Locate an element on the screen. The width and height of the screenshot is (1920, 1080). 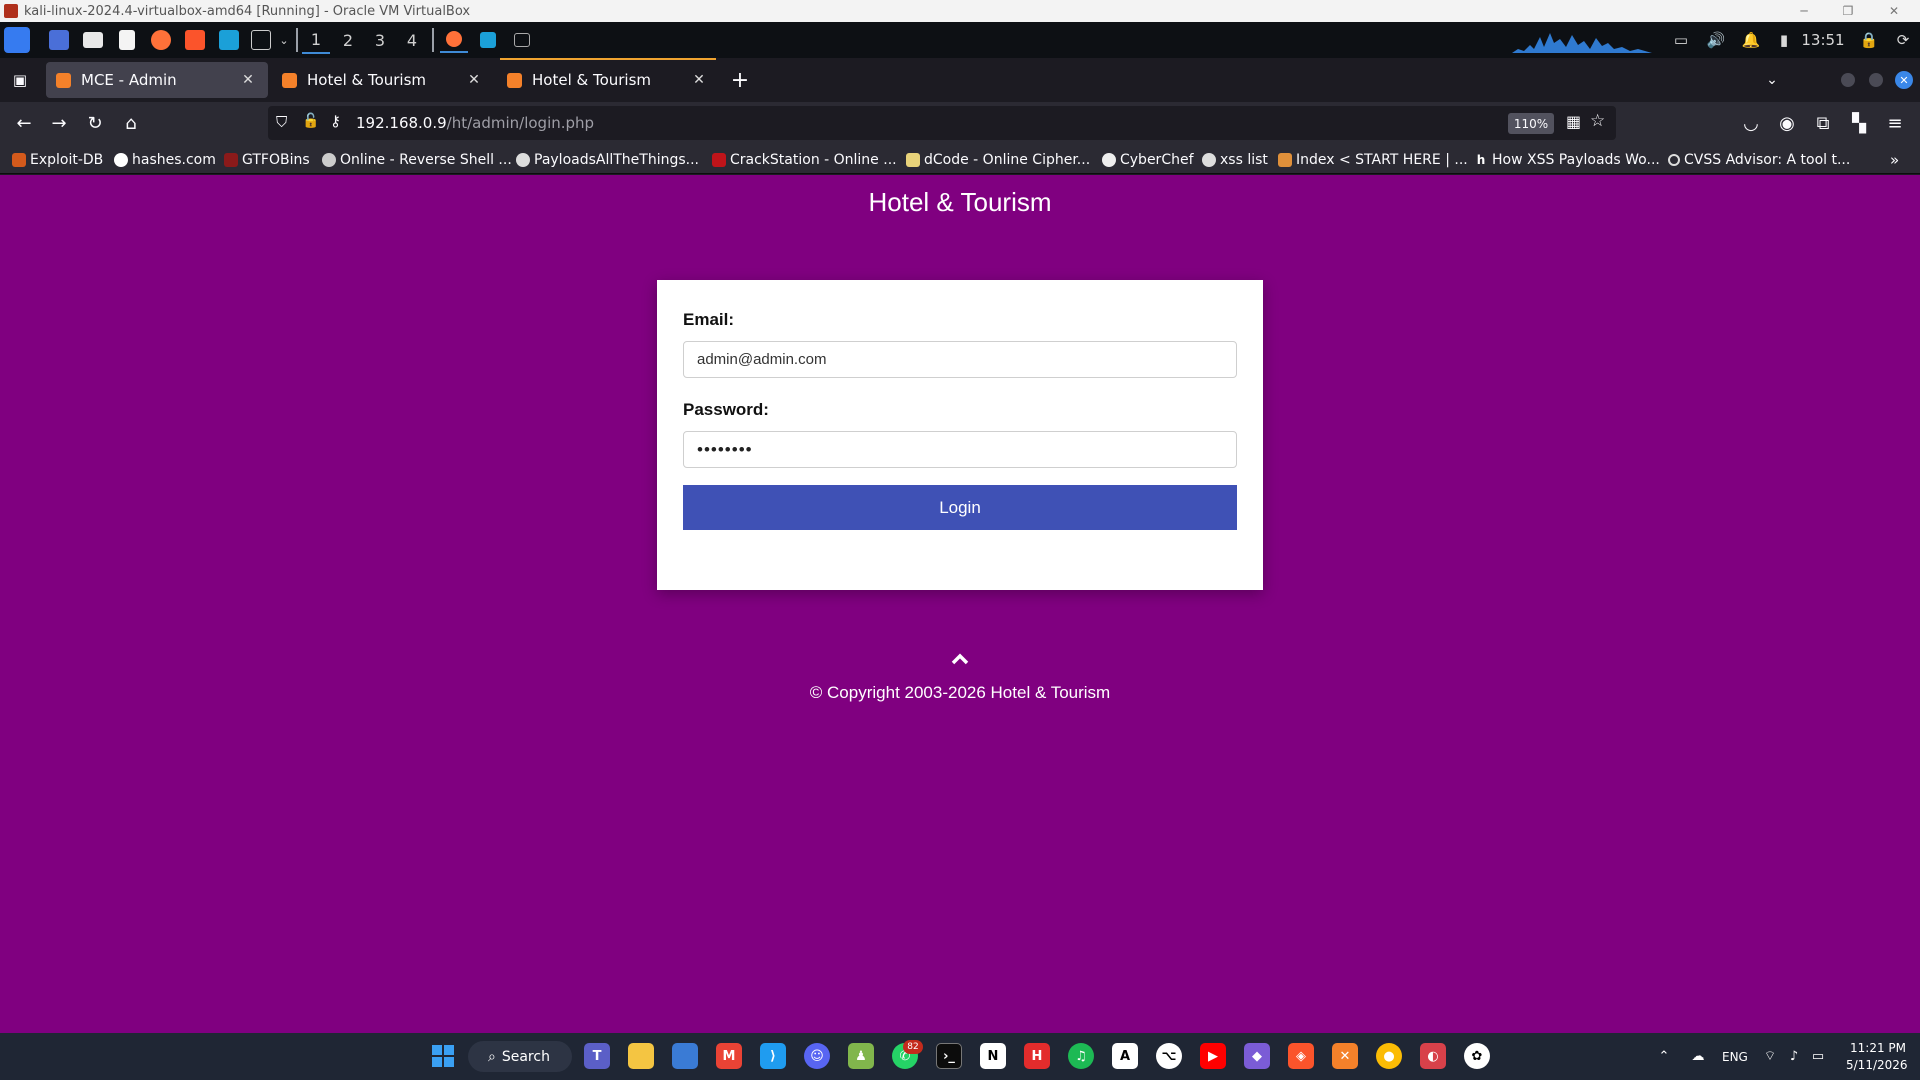
show-desktop-icon is located at coordinates (59, 40).